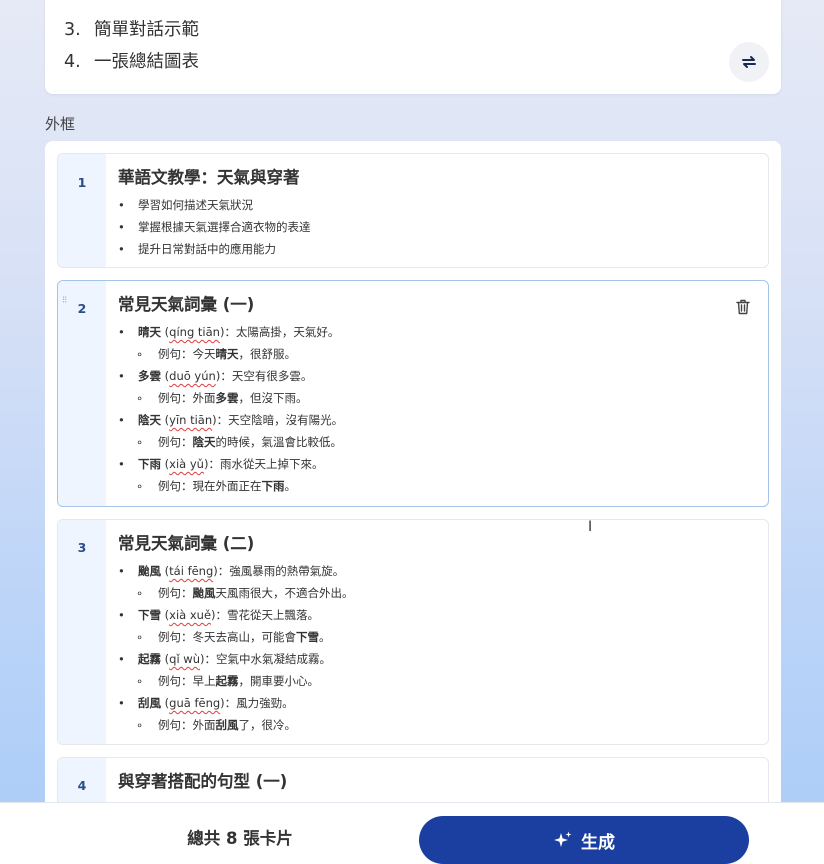  I want to click on example-item: 例句：早上起霧，開車要小心。, so click(436, 681).